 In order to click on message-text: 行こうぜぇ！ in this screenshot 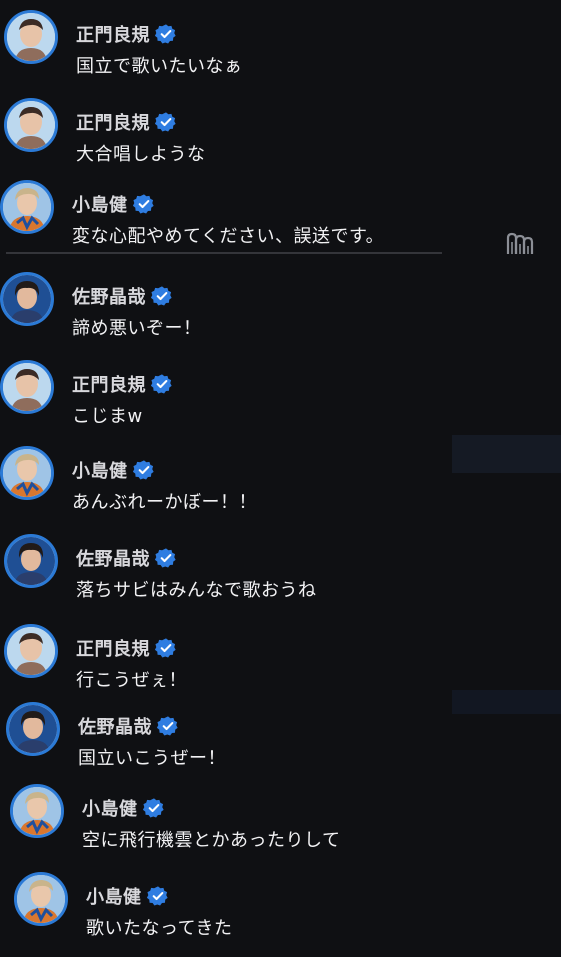, I will do `click(131, 680)`.